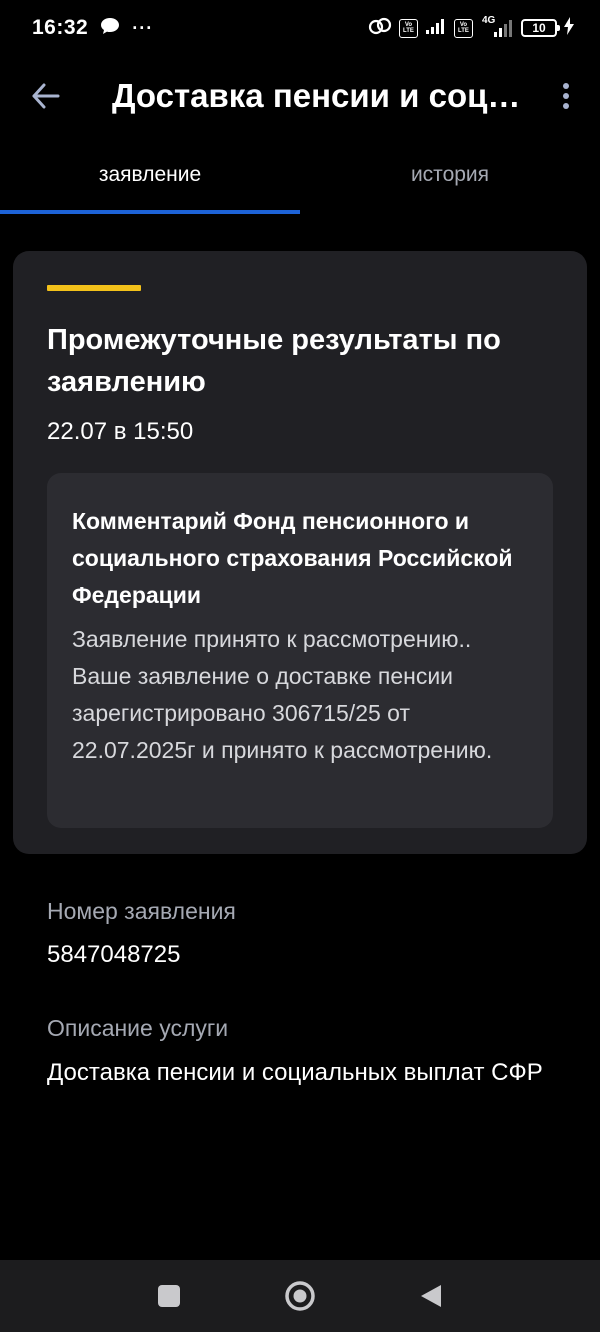 This screenshot has width=600, height=1332. What do you see at coordinates (436, 28) in the screenshot?
I see `signal-icon` at bounding box center [436, 28].